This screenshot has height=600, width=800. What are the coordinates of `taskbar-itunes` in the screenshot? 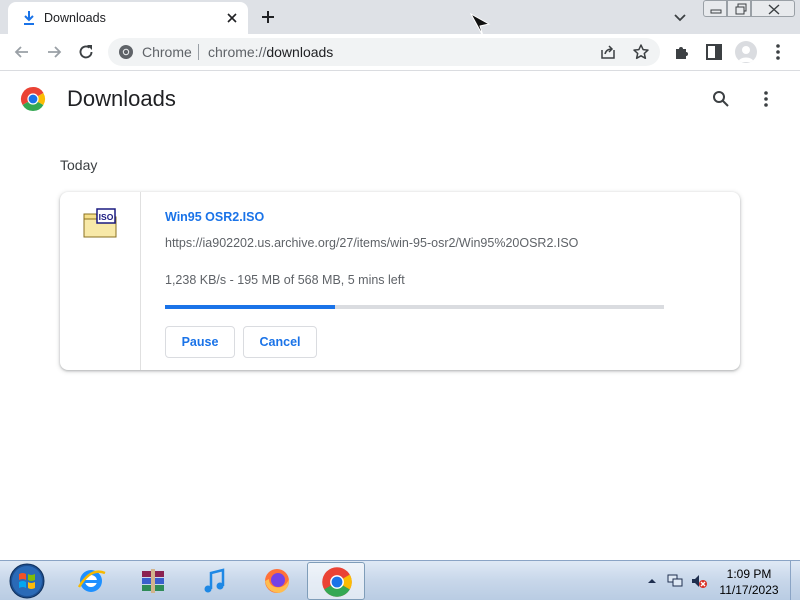 It's located at (215, 581).